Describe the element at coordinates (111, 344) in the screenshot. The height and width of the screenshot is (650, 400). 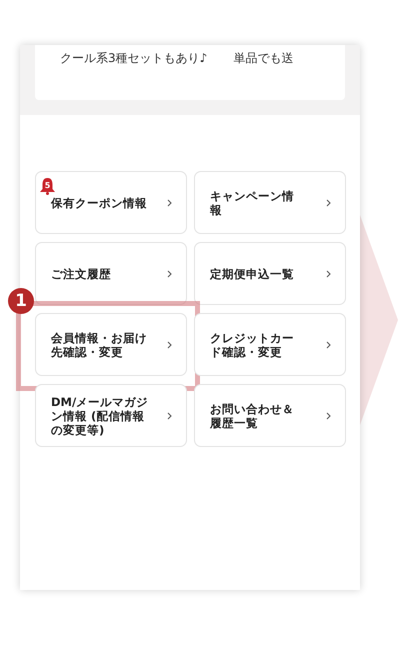
I see `menu-button: 会員情報・お届け先確認・変更` at that location.